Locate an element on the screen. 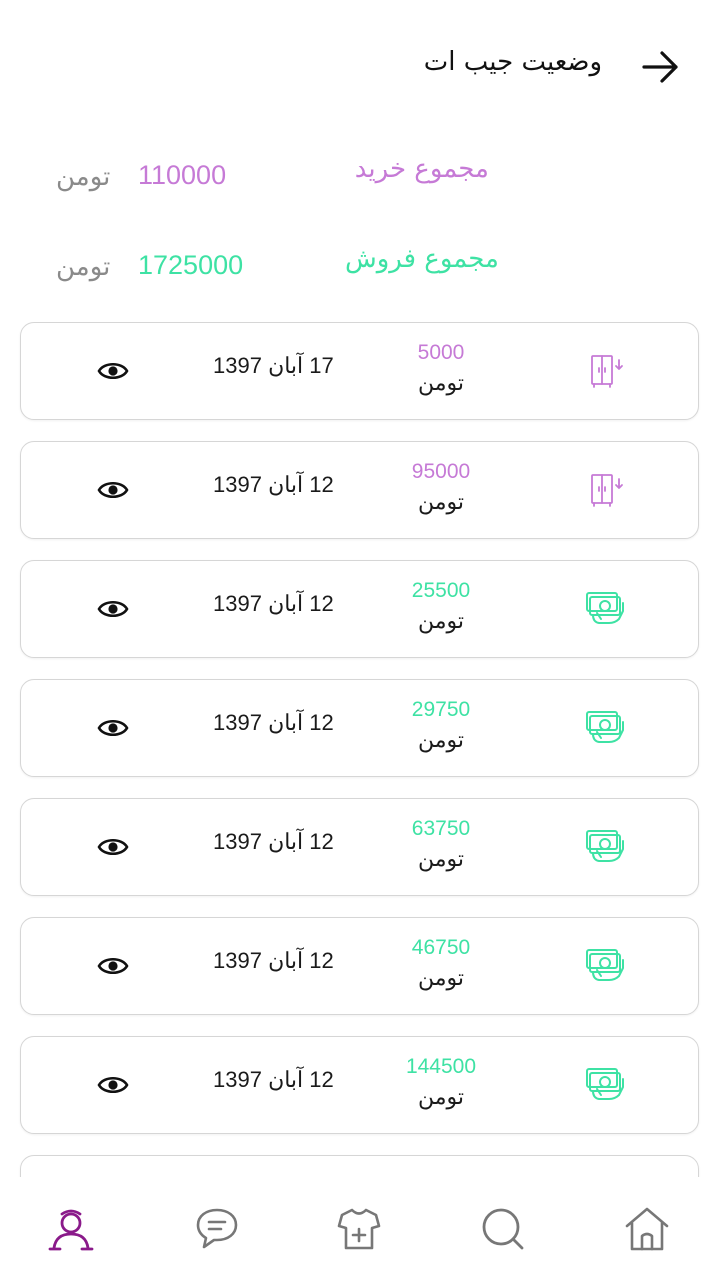 The width and height of the screenshot is (719, 1280). purchase-total-value: 110000 is located at coordinates (182, 175).